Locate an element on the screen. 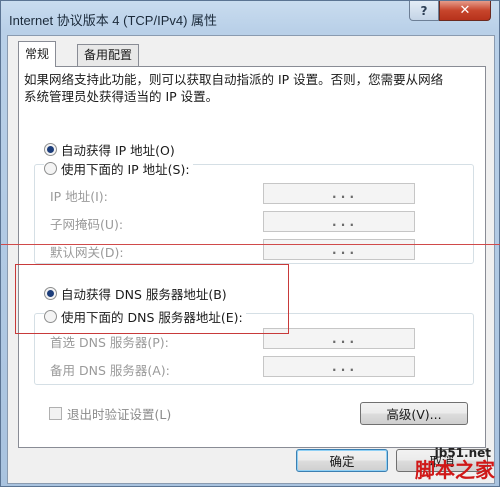  close-icon: ✕ is located at coordinates (465, 10).